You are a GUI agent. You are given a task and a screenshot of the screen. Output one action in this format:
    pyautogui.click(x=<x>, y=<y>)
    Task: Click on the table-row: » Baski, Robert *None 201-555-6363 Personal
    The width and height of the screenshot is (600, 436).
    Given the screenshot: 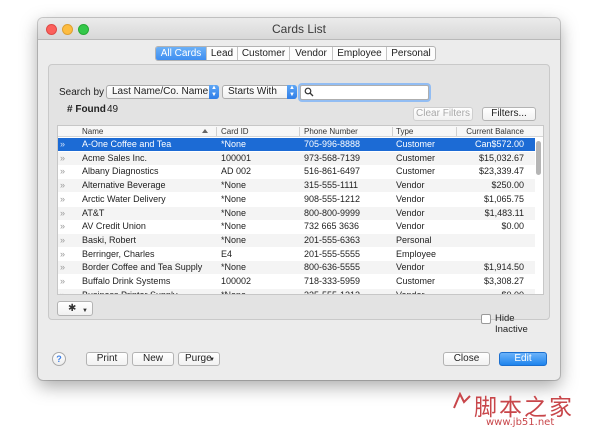 What is the action you would take?
    pyautogui.click(x=296, y=240)
    